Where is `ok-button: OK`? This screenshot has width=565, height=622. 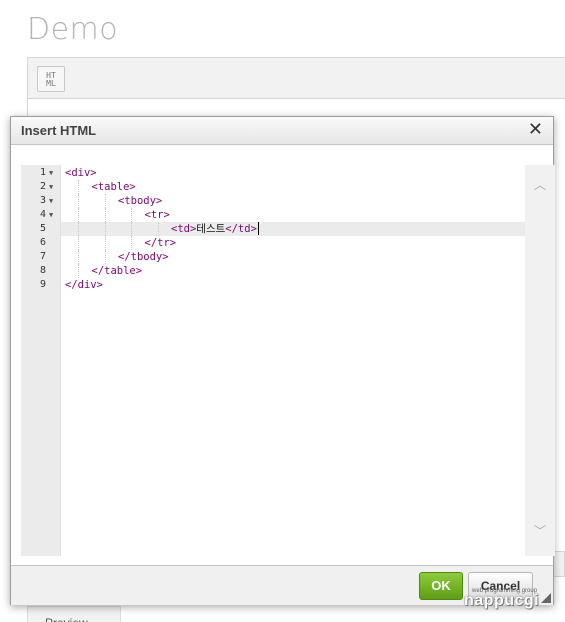 ok-button: OK is located at coordinates (441, 586).